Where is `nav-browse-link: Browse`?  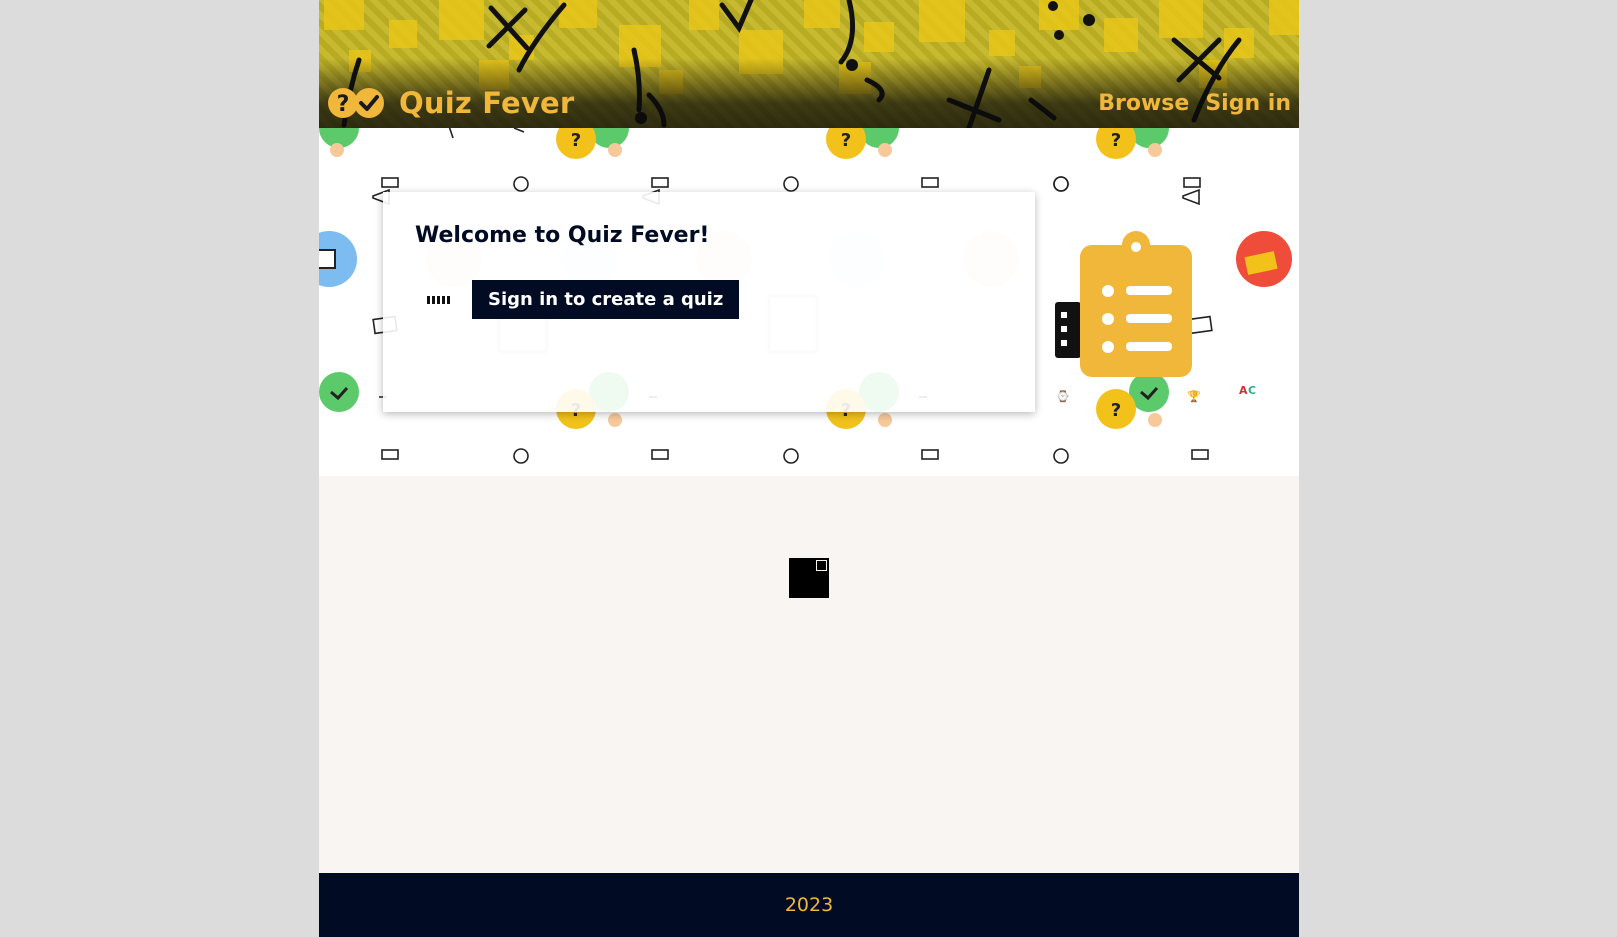
nav-browse-link: Browse is located at coordinates (1143, 103).